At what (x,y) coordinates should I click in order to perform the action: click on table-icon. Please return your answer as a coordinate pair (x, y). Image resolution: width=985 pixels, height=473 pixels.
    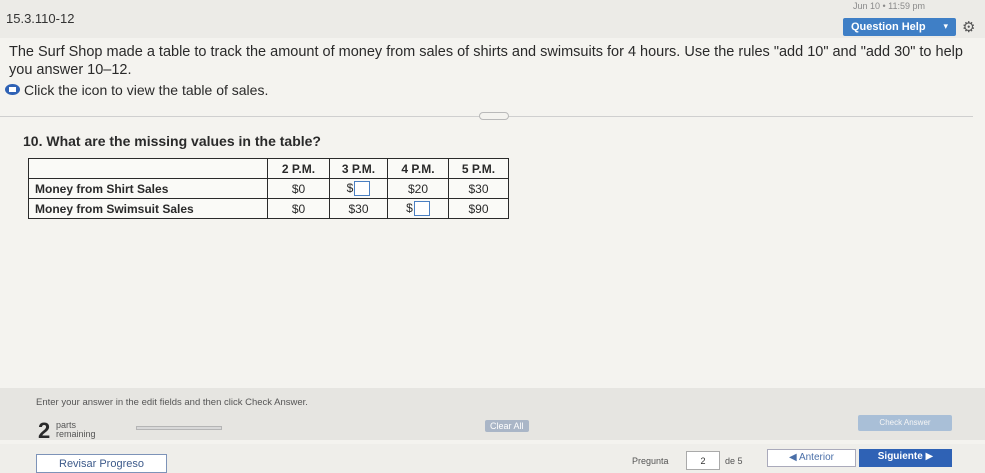
    Looking at the image, I should click on (12, 89).